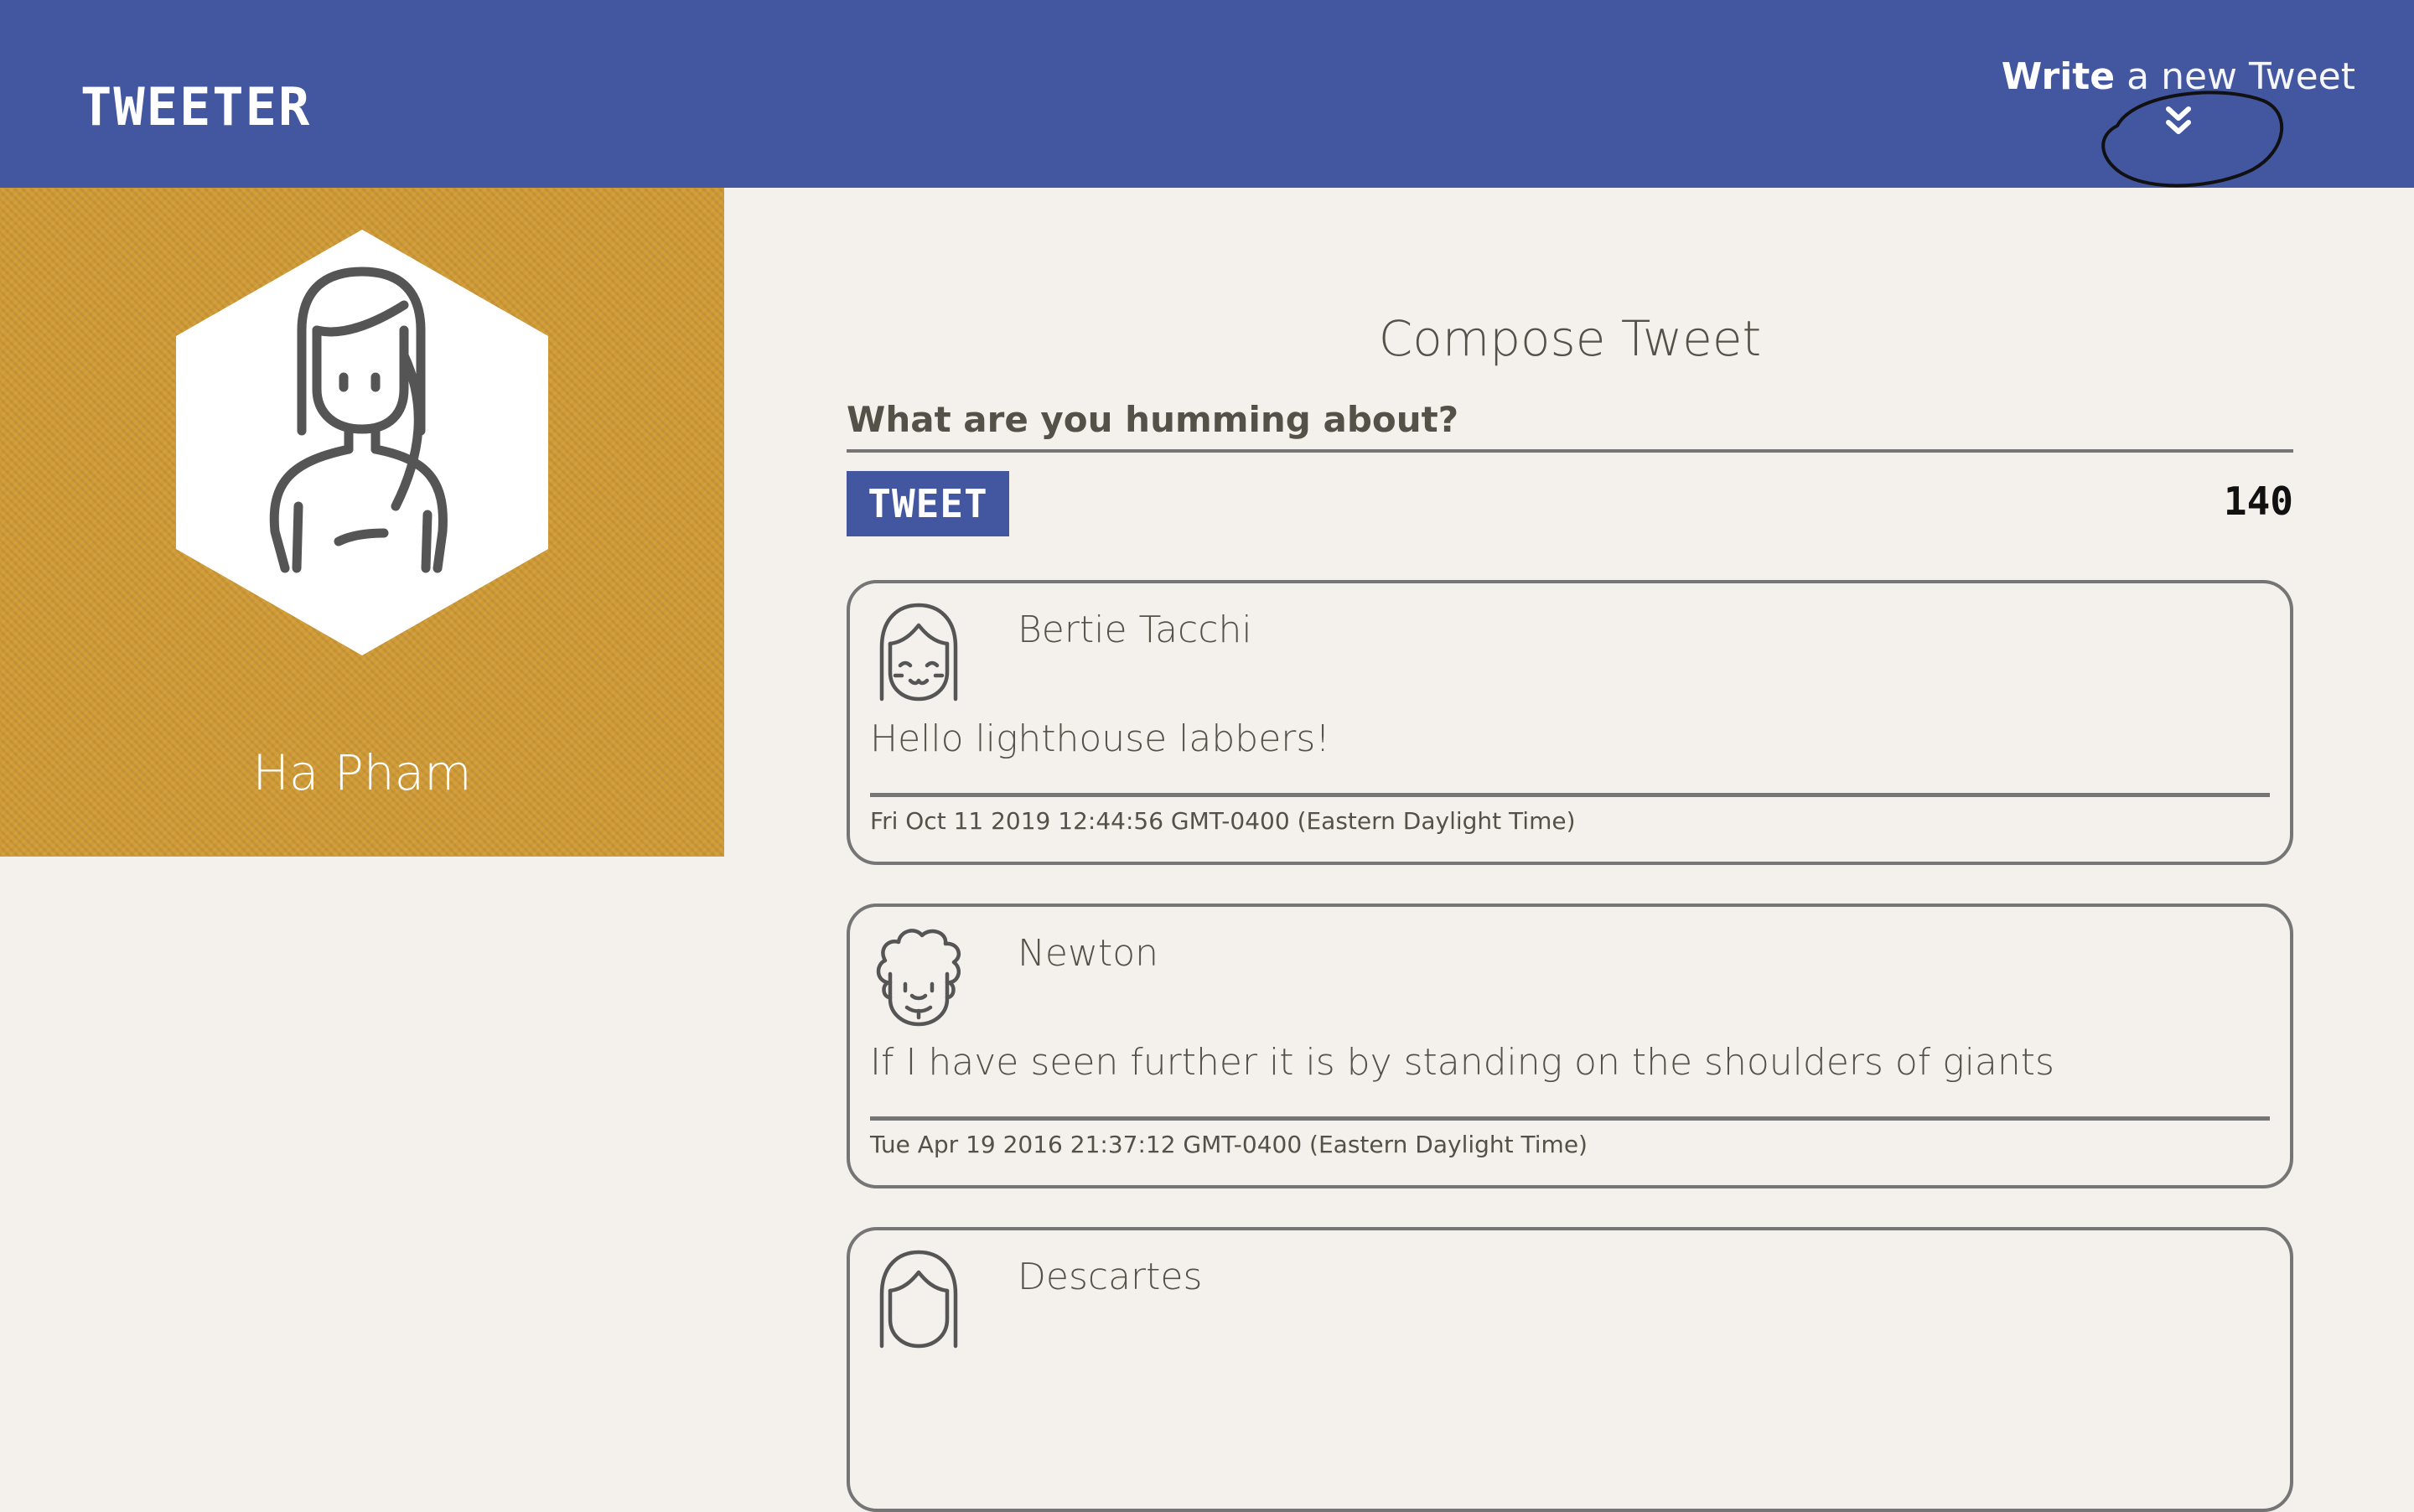  What do you see at coordinates (362, 442) in the screenshot?
I see `user-avatar-icon` at bounding box center [362, 442].